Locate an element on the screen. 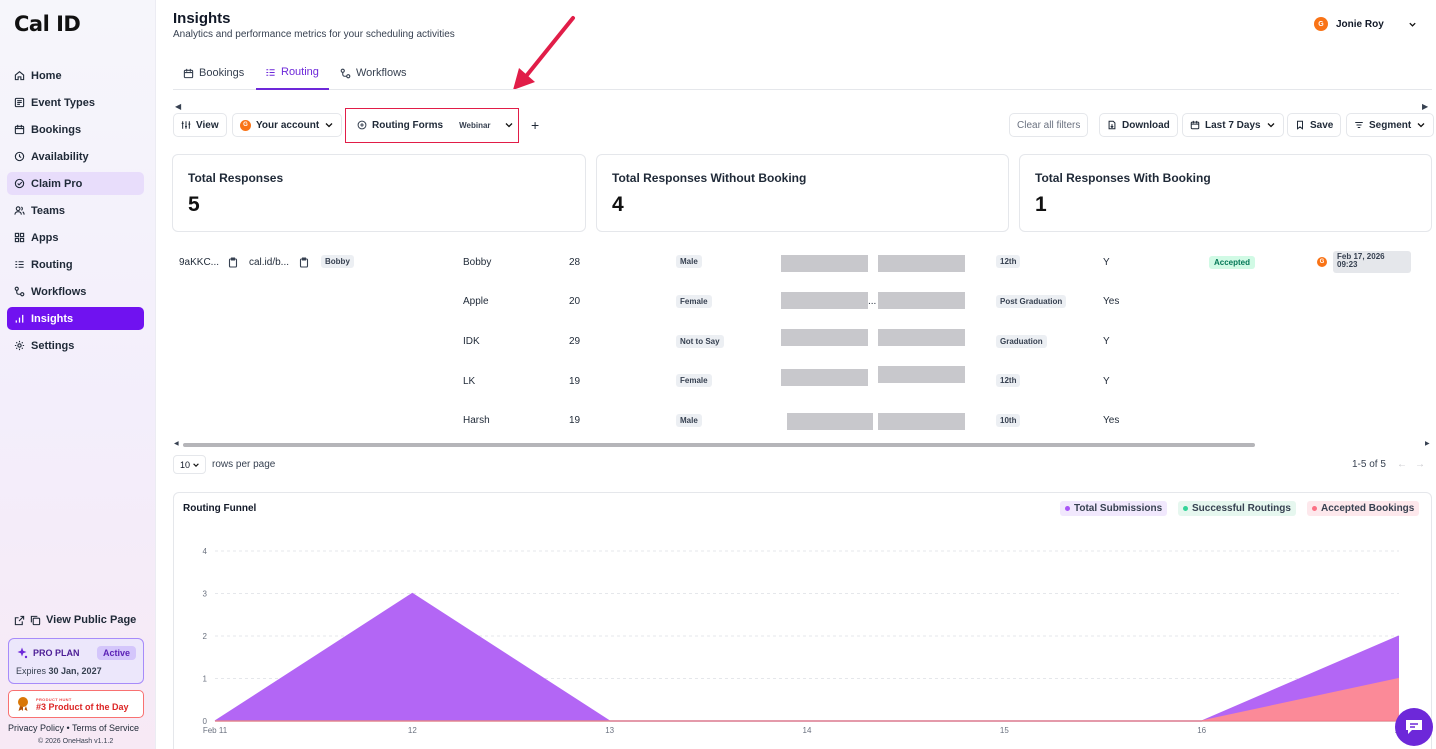 This screenshot has height=749, width=1436. chart-icon is located at coordinates (19, 318).